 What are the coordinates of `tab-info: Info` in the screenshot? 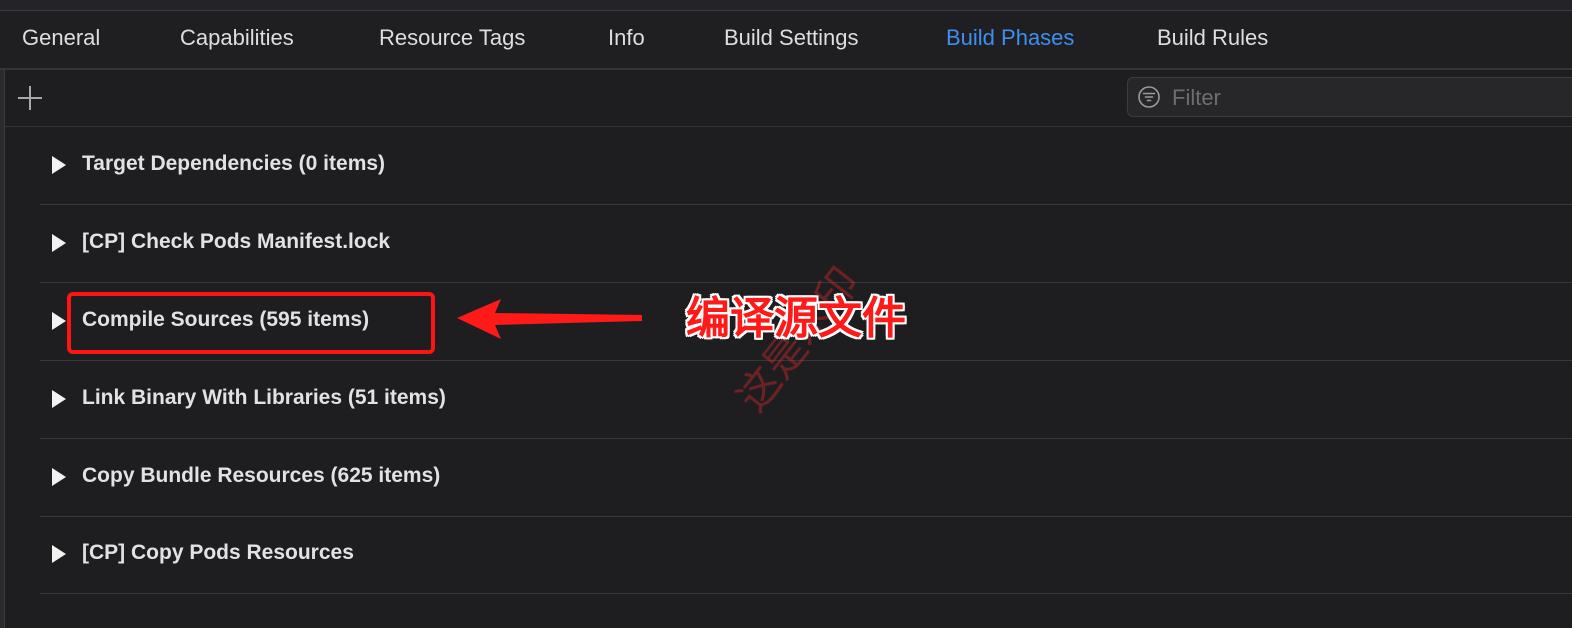 It's located at (626, 39).